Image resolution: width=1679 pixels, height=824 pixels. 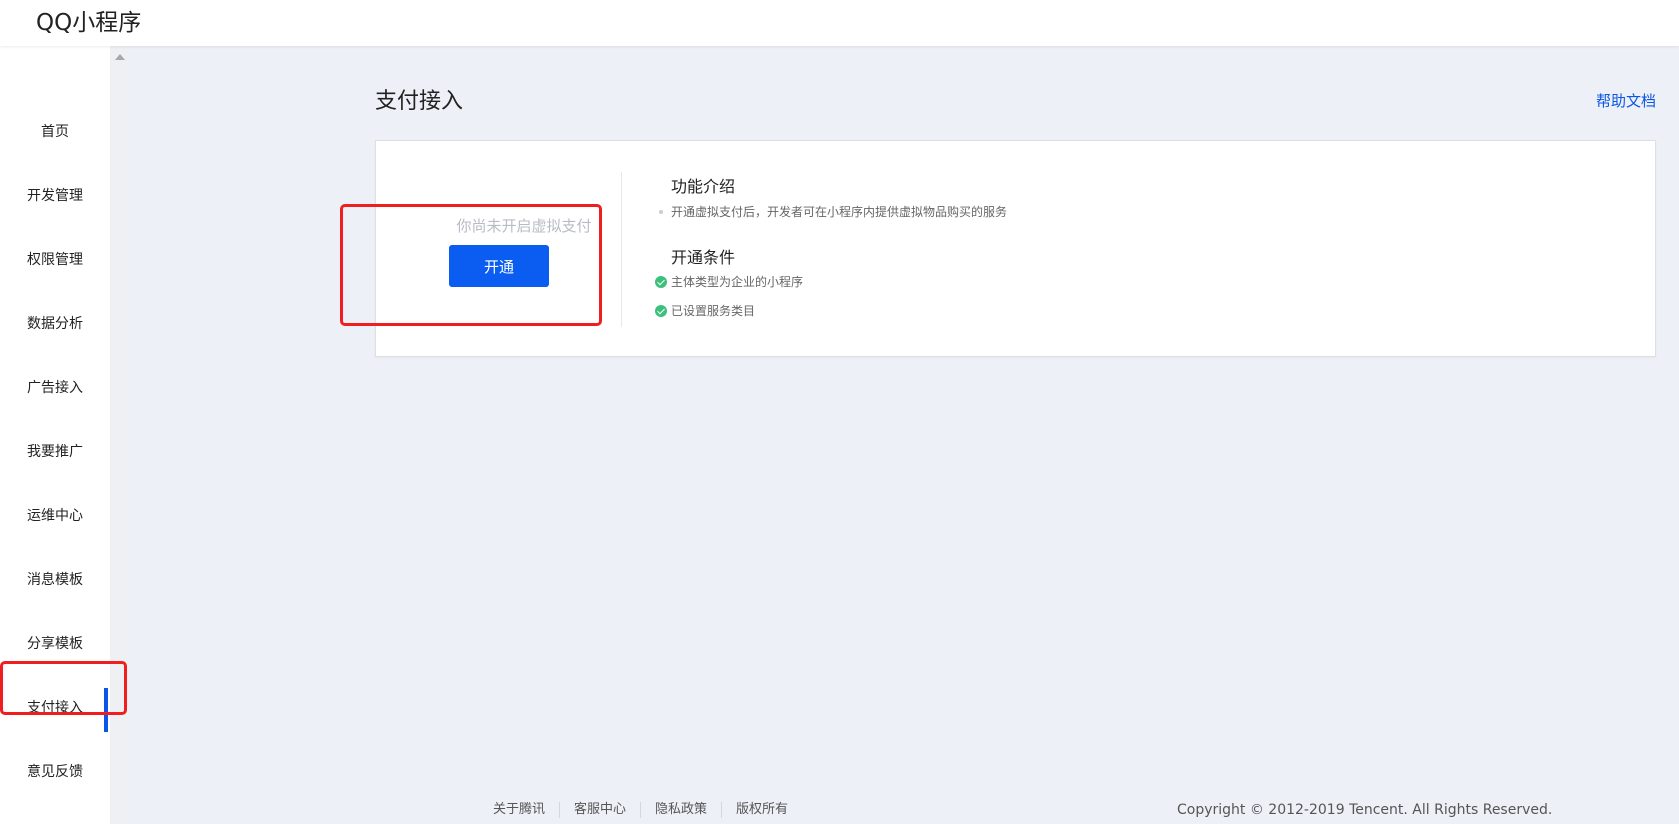 I want to click on sidebar-item-dev-management: 开发管理, so click(x=55, y=196).